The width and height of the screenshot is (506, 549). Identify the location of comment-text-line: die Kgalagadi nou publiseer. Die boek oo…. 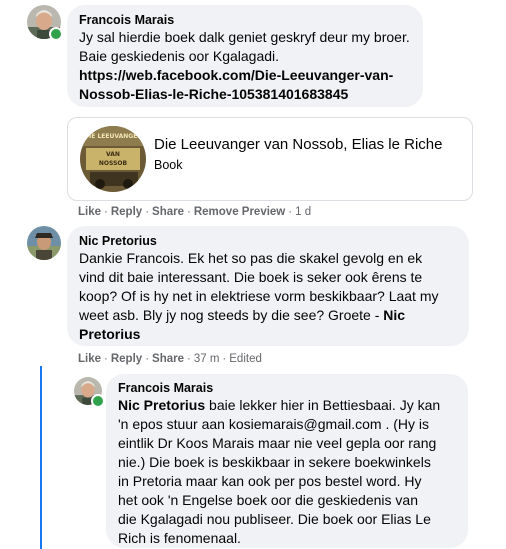
(274, 519).